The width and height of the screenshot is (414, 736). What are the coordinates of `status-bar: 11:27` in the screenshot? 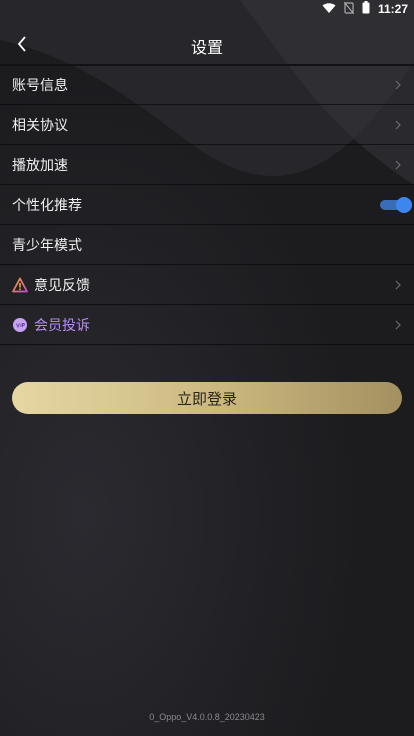 It's located at (207, 9).